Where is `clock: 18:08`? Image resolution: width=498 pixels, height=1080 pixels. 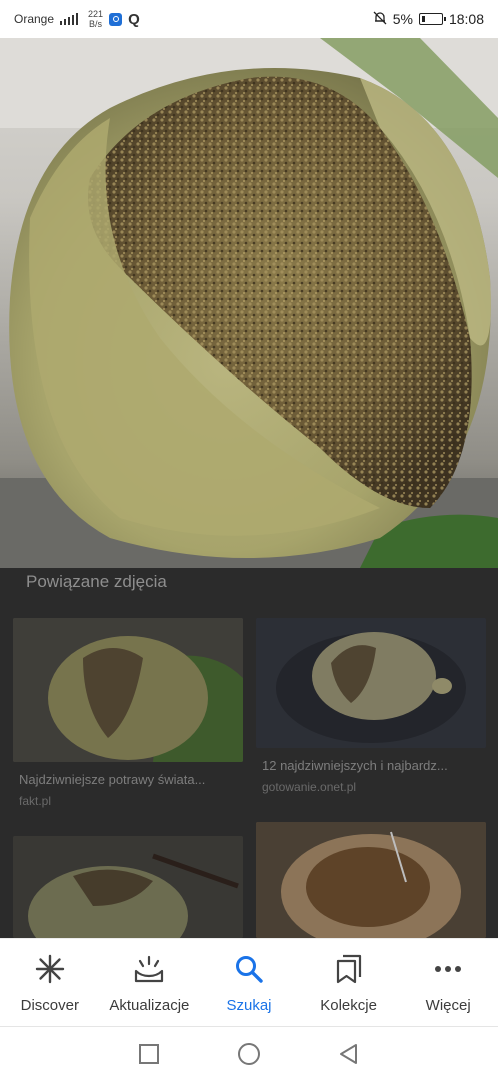 clock: 18:08 is located at coordinates (466, 19).